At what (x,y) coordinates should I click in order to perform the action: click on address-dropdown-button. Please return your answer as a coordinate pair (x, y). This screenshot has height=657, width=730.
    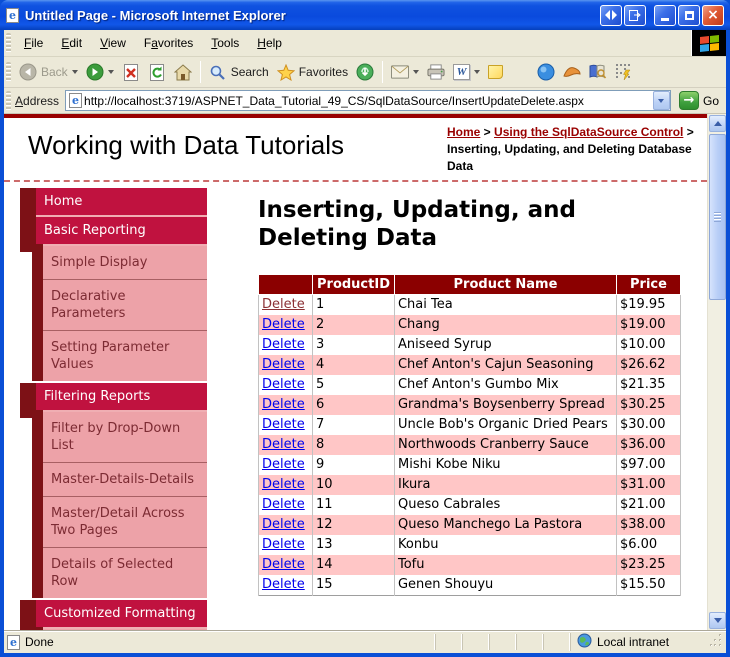
    Looking at the image, I should click on (661, 100).